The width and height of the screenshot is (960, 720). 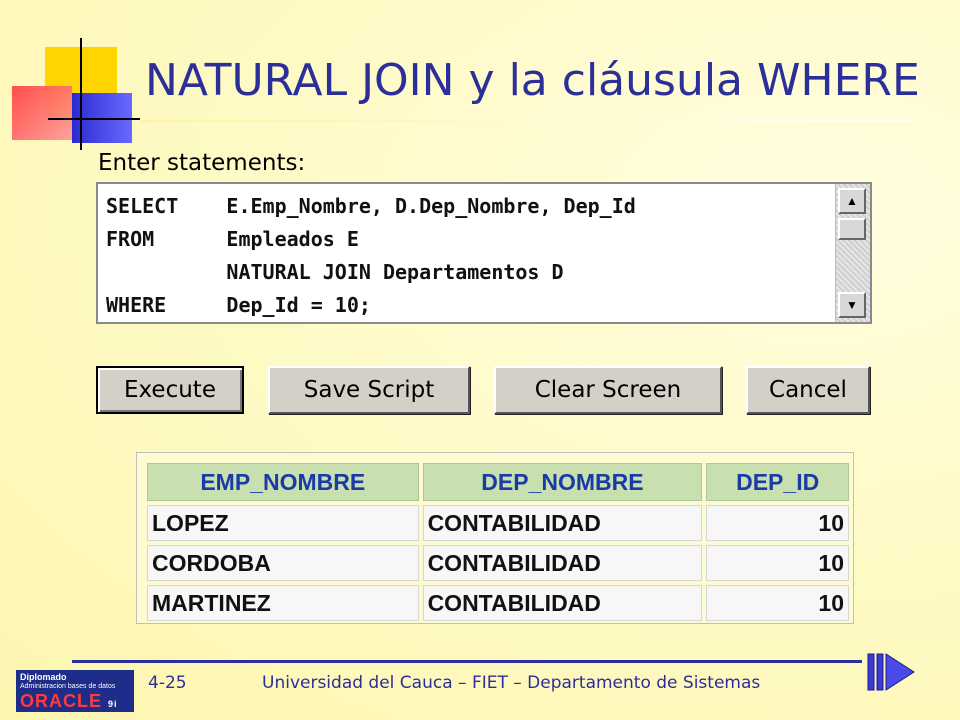 What do you see at coordinates (283, 563) in the screenshot?
I see `table-cell: CORDOBA` at bounding box center [283, 563].